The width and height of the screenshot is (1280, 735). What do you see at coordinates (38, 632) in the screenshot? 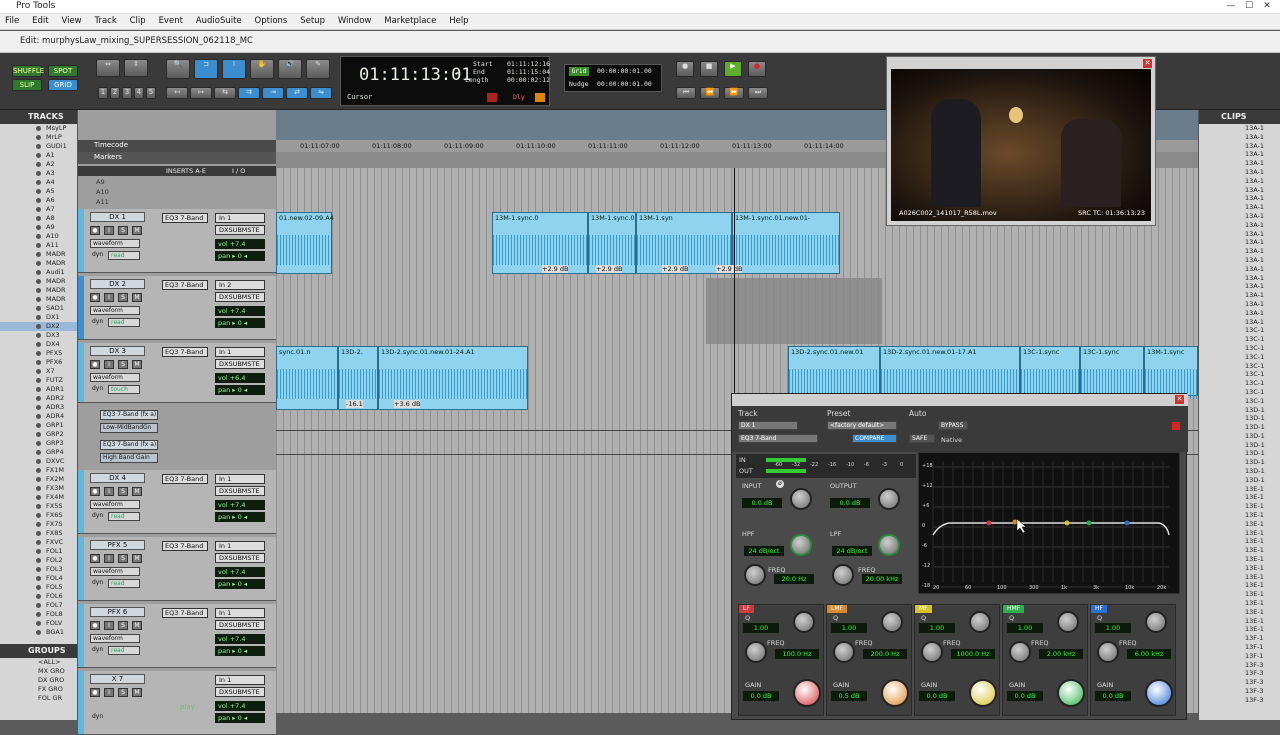
I see `track-list-item: BGA1` at bounding box center [38, 632].